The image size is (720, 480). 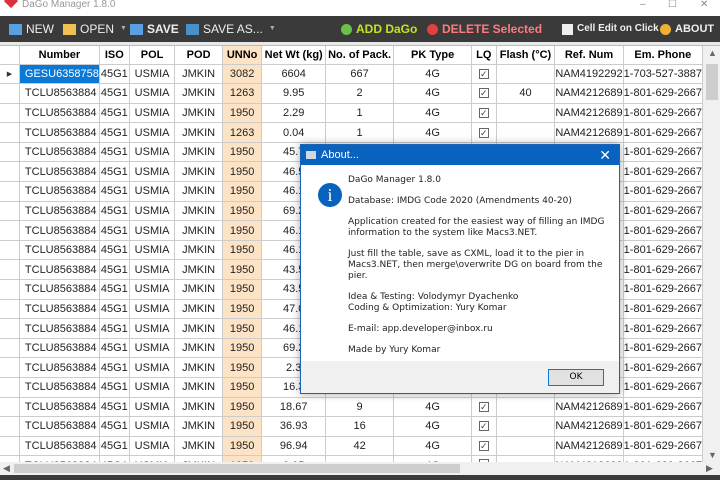 What do you see at coordinates (293, 74) in the screenshot?
I see `cell-net-wt-kg: 6604` at bounding box center [293, 74].